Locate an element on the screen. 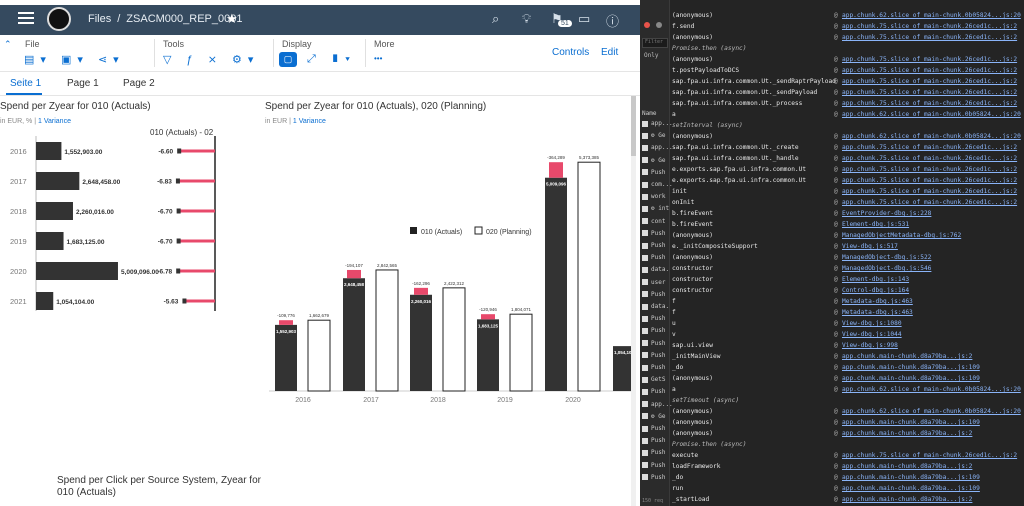 Image resolution: width=1024 pixels, height=506 pixels. frame-source-link: Element-dbg.js:143 is located at coordinates (875, 279).